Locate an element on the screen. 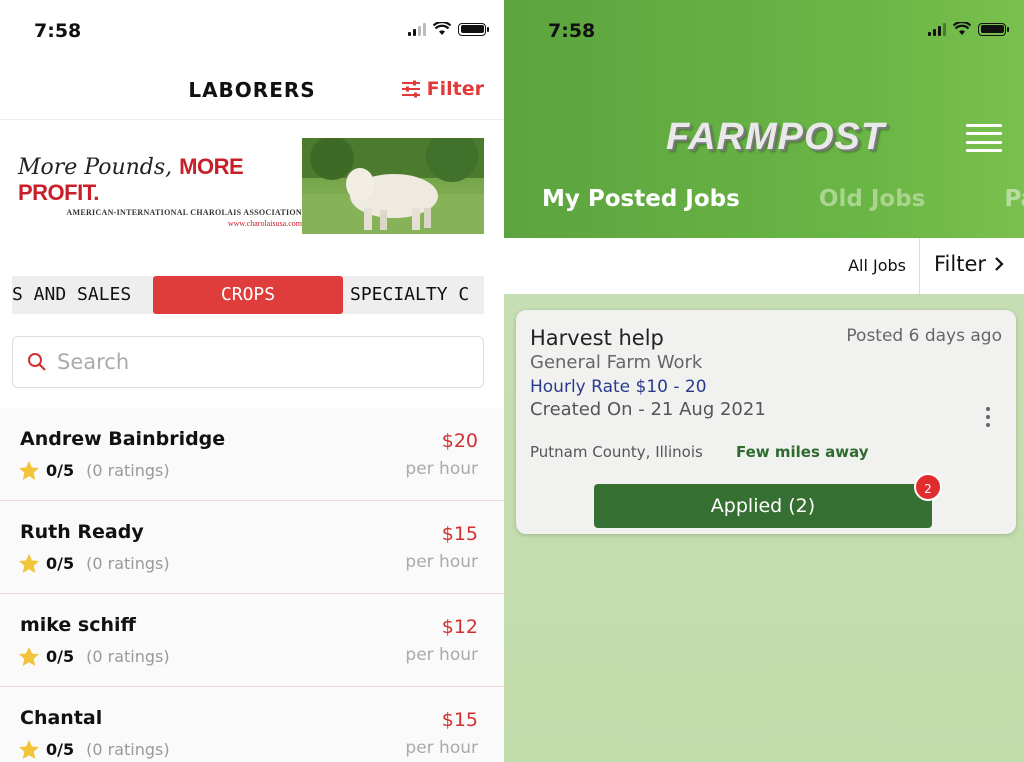 Image resolution: width=1024 pixels, height=762 pixels. laborer-name: Chantal is located at coordinates (61, 718).